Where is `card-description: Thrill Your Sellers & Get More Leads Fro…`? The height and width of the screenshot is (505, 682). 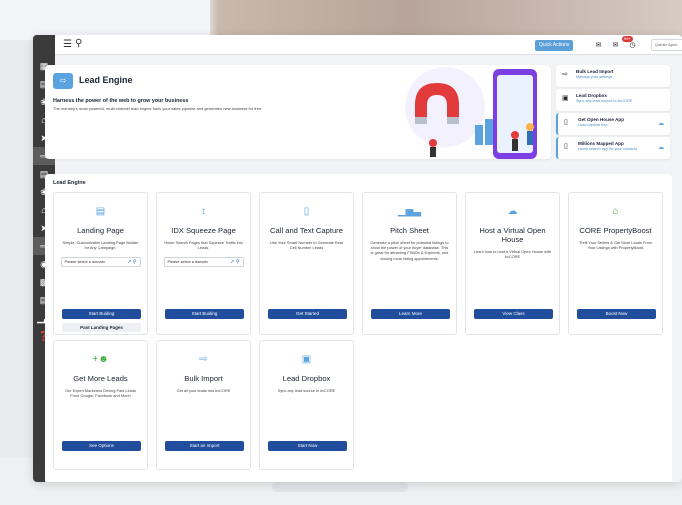
card-description: Thrill Your Sellers & Get More Leads Fro… is located at coordinates (615, 245).